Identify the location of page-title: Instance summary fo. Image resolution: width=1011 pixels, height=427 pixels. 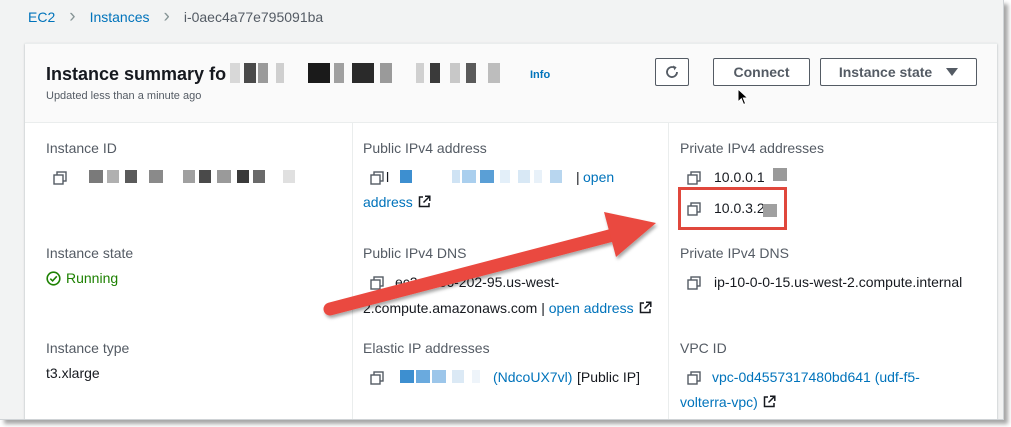
(136, 74).